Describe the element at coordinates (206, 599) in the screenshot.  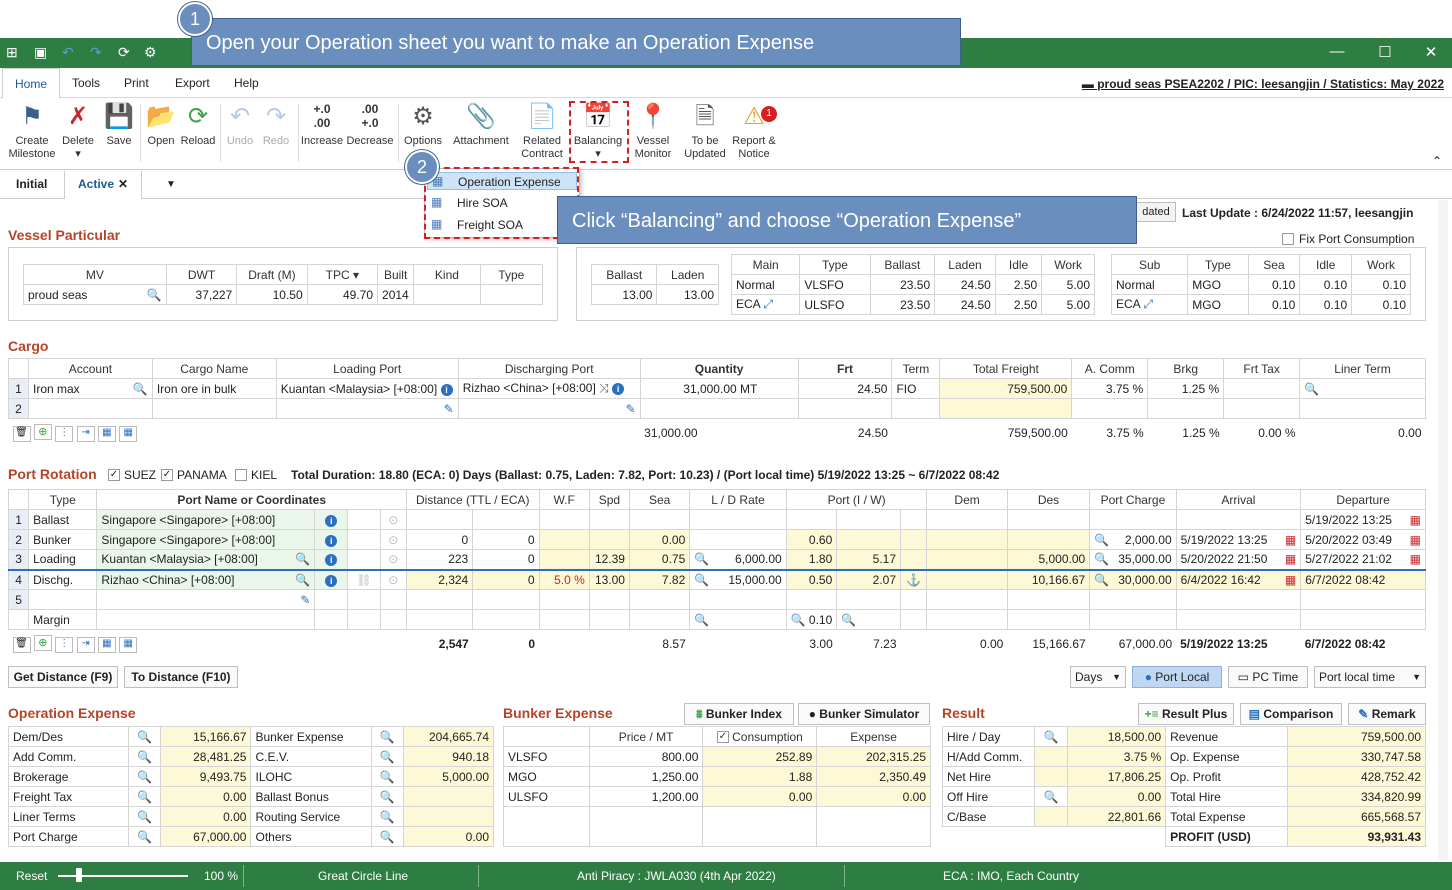
I see `port-name-cell: ✎` at that location.